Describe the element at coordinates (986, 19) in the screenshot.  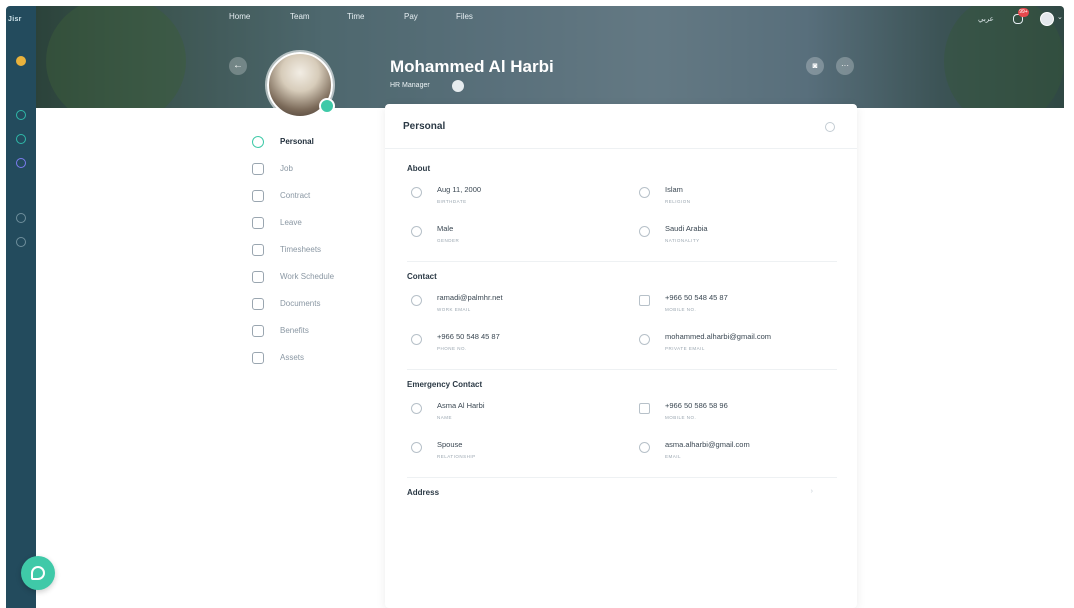
I see `language-switch: عربي` at that location.